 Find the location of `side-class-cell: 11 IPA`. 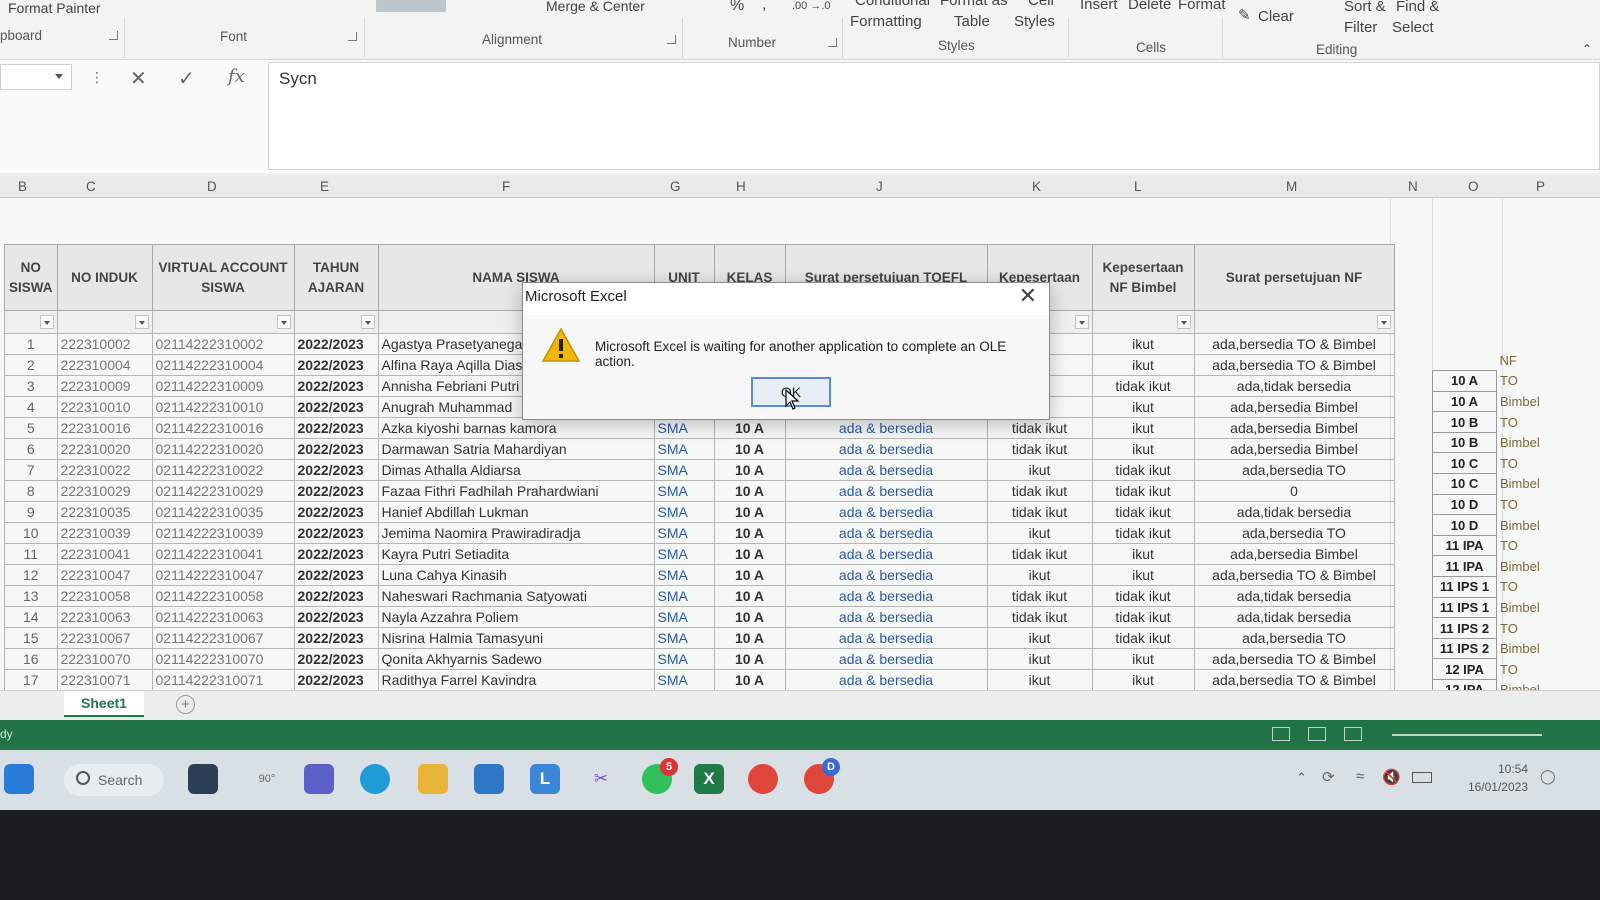

side-class-cell: 11 IPA is located at coordinates (1464, 566).